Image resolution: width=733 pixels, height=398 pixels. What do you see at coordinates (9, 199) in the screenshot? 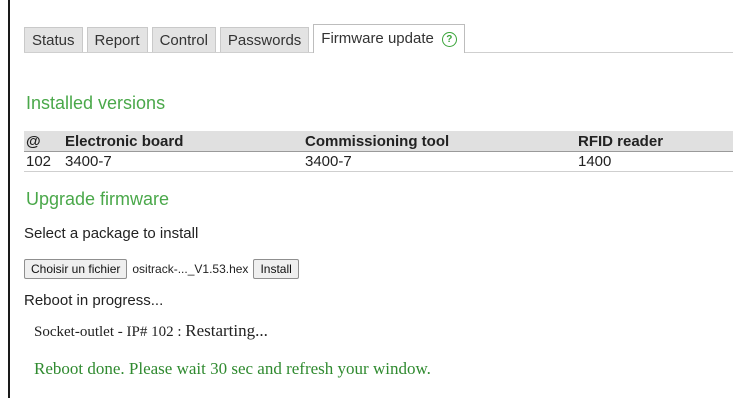
I see `left-border` at bounding box center [9, 199].